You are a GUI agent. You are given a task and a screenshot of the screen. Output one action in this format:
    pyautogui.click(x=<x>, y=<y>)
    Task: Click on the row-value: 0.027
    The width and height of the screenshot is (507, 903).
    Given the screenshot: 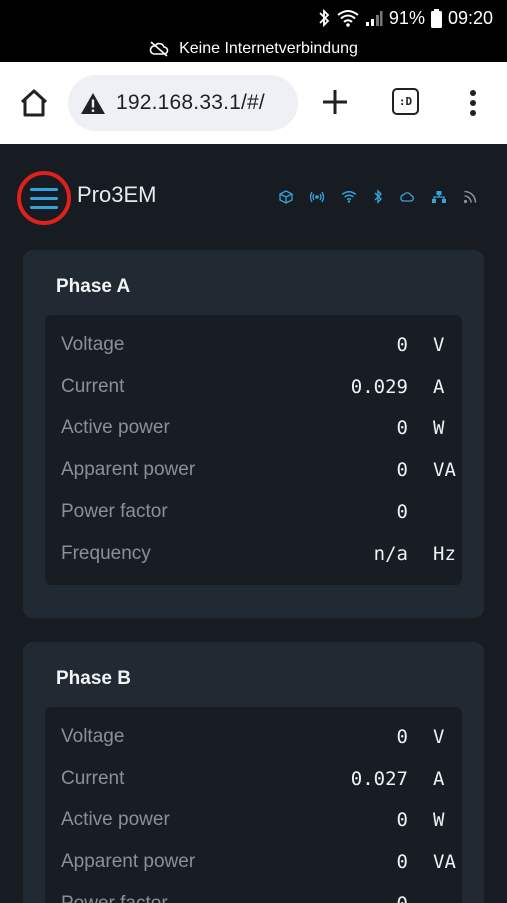 What is the action you would take?
    pyautogui.click(x=379, y=778)
    